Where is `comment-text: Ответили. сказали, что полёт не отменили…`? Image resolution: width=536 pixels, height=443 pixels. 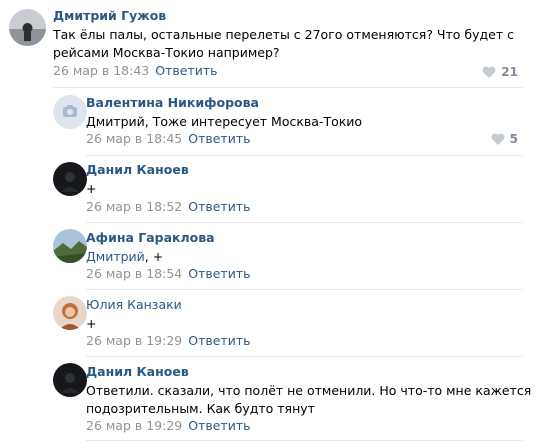 comment-text: Ответили. сказали, что полёт не отменили… is located at coordinates (311, 390).